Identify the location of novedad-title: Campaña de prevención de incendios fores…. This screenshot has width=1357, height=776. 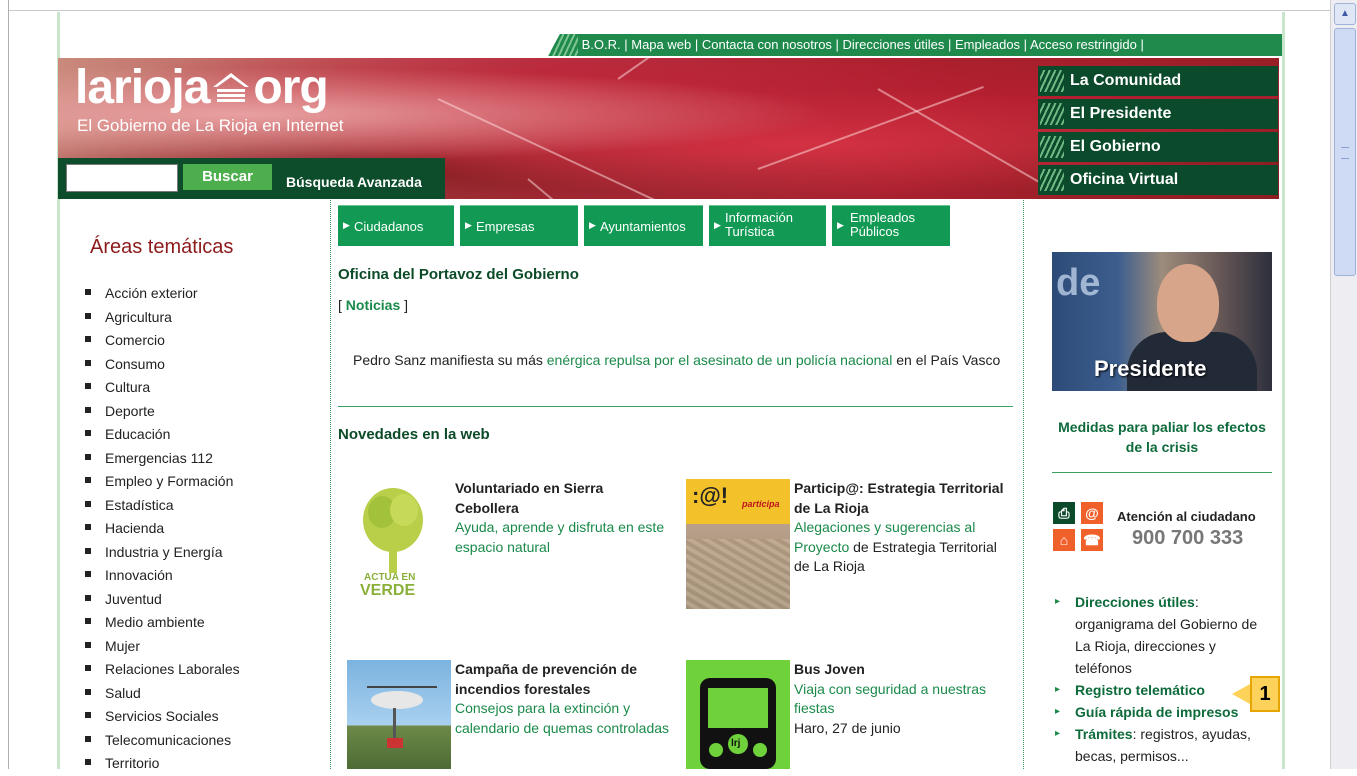
(546, 679).